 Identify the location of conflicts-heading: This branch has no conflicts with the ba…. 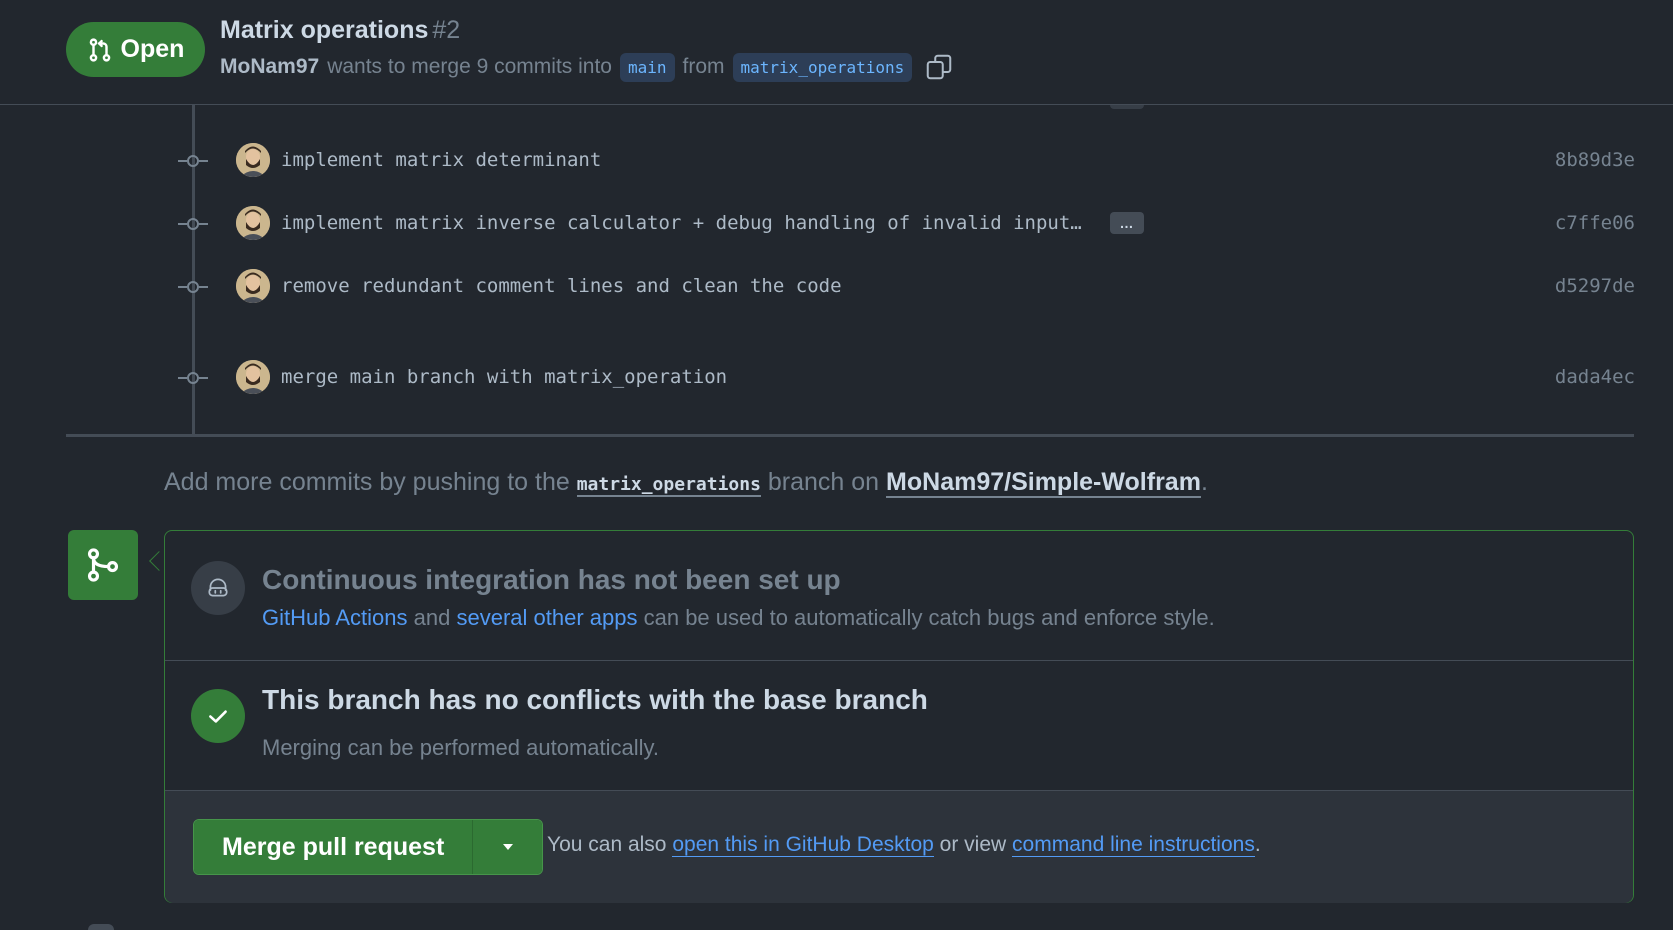
(595, 699).